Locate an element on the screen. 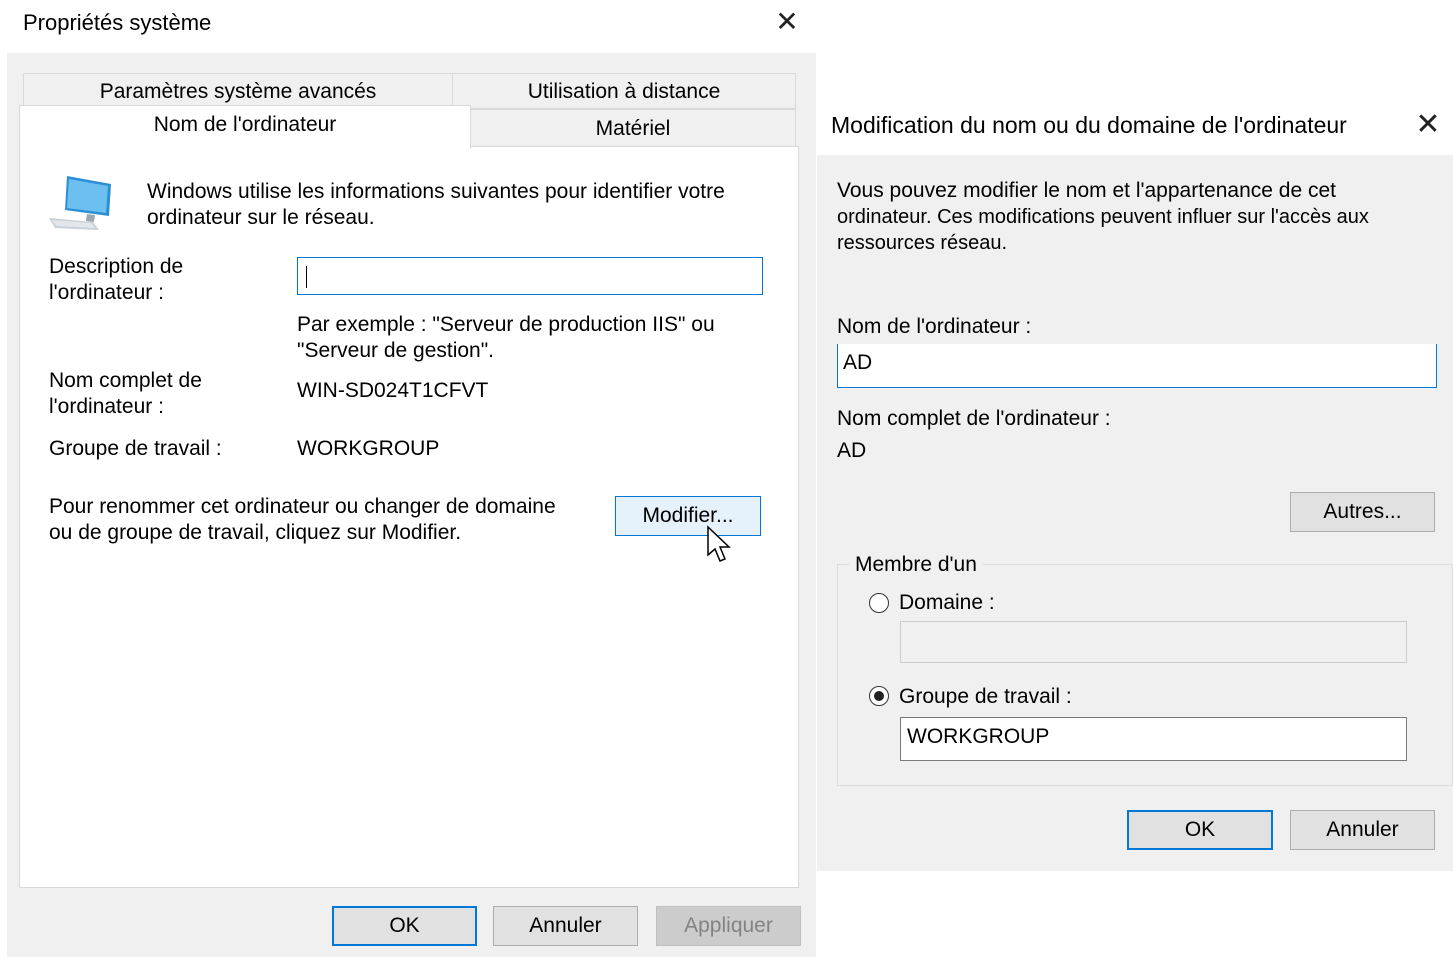  full-name-value: WIN-SD024T1CFVT is located at coordinates (393, 390).